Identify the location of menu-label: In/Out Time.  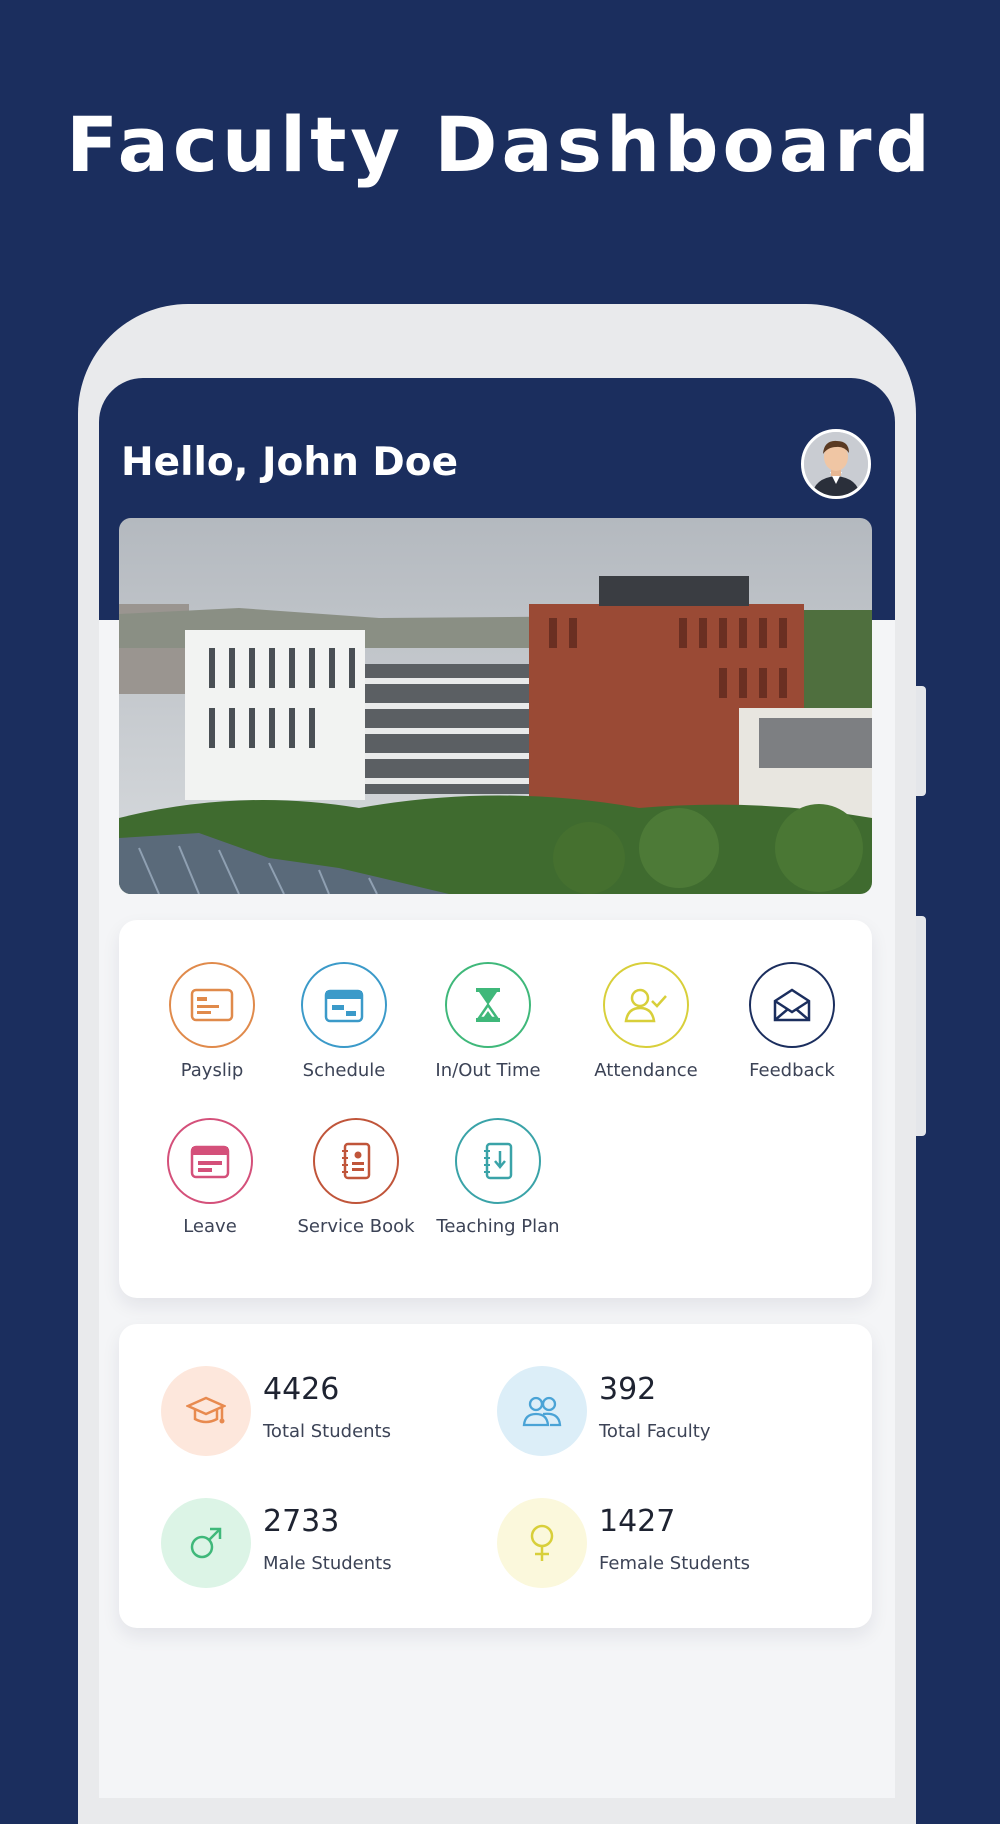
(488, 1070).